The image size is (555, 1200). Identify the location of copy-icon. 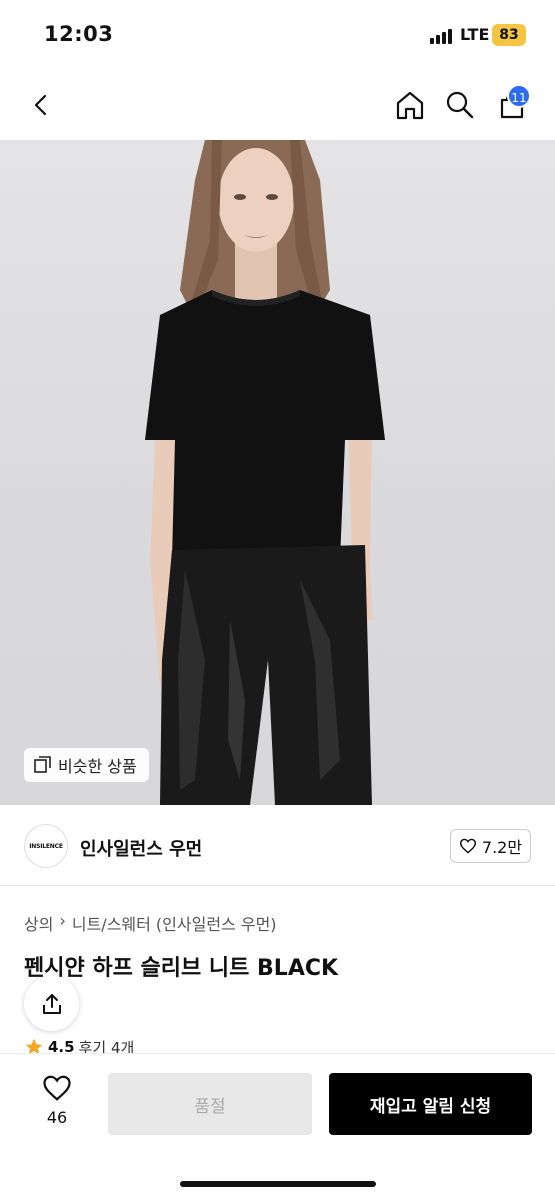
(42, 764).